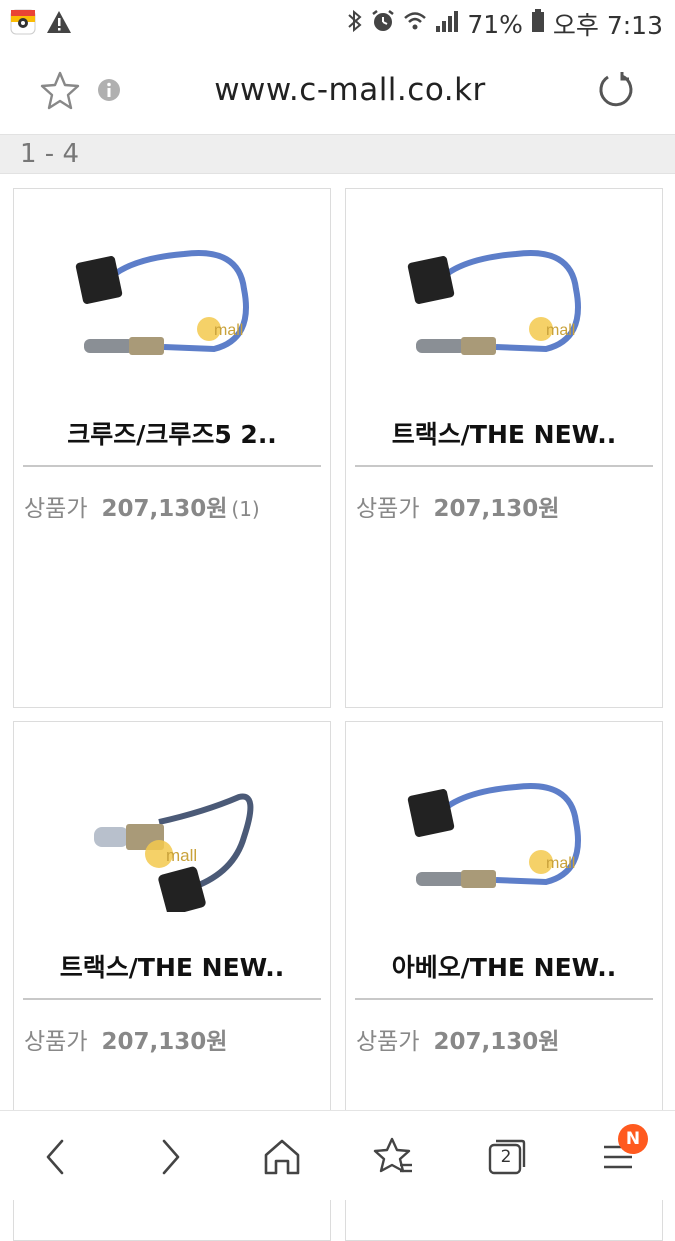  Describe the element at coordinates (337, 154) in the screenshot. I see `result-range: 1 - 4` at that location.